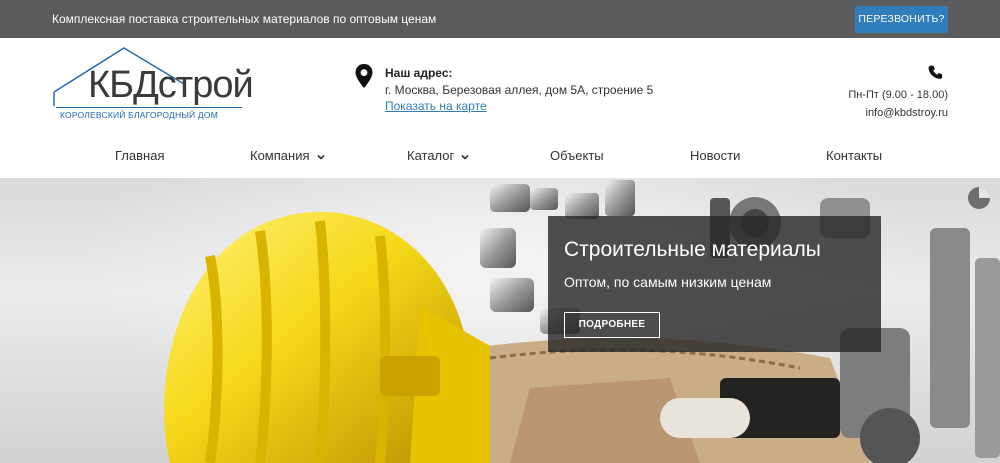  I want to click on callback-button: ПЕРЕЗВОНИТЬ?, so click(901, 19).